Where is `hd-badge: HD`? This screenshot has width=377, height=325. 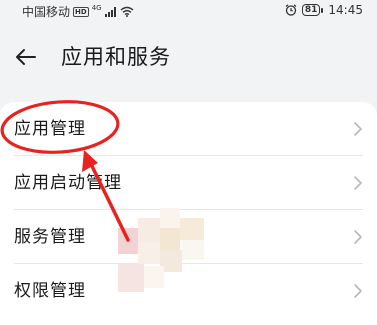 hd-badge: HD is located at coordinates (81, 11).